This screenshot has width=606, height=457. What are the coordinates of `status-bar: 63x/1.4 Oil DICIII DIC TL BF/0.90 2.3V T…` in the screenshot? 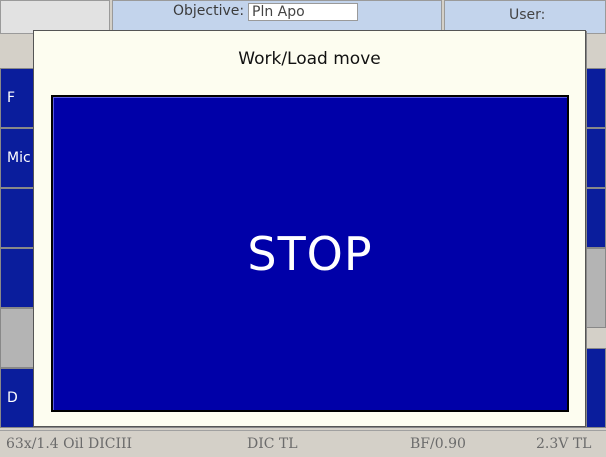 It's located at (303, 443).